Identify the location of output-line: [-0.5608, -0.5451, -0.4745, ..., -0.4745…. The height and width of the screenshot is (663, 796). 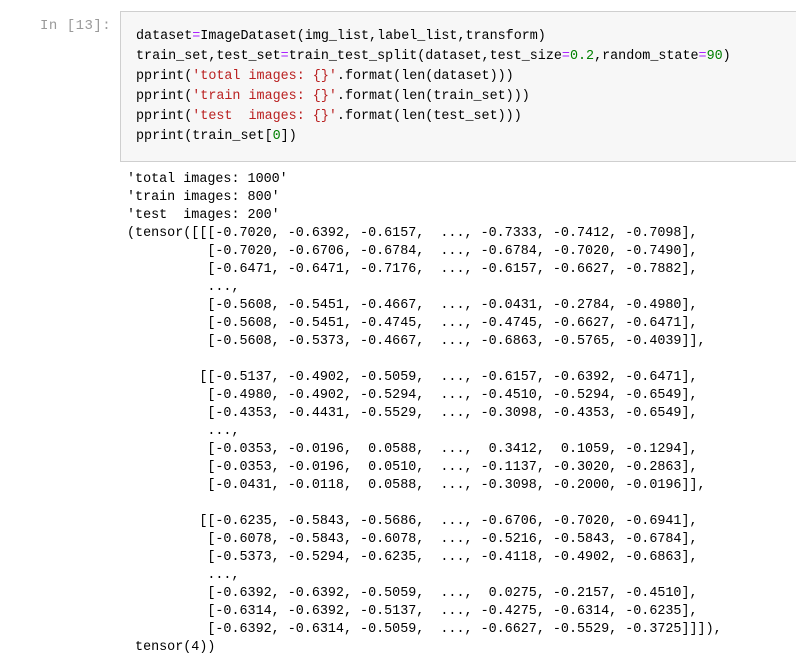
(412, 323).